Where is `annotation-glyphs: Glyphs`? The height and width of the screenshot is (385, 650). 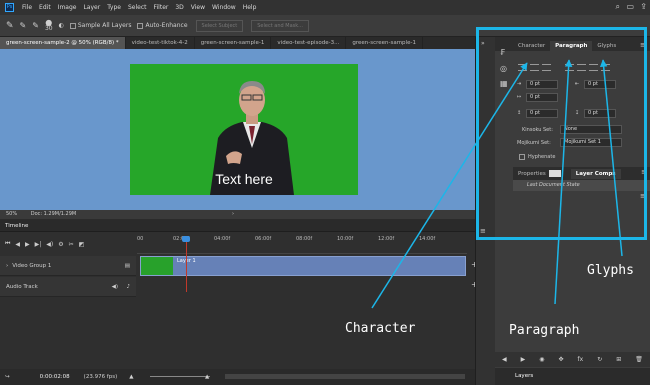
annotation-glyphs: Glyphs is located at coordinates (610, 270).